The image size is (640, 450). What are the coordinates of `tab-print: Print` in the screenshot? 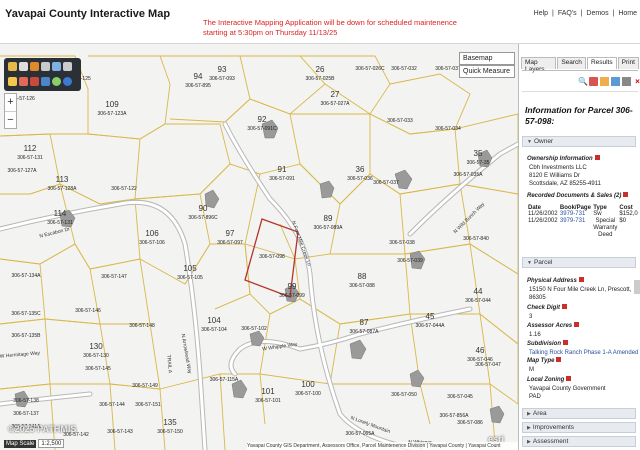 It's located at (628, 63).